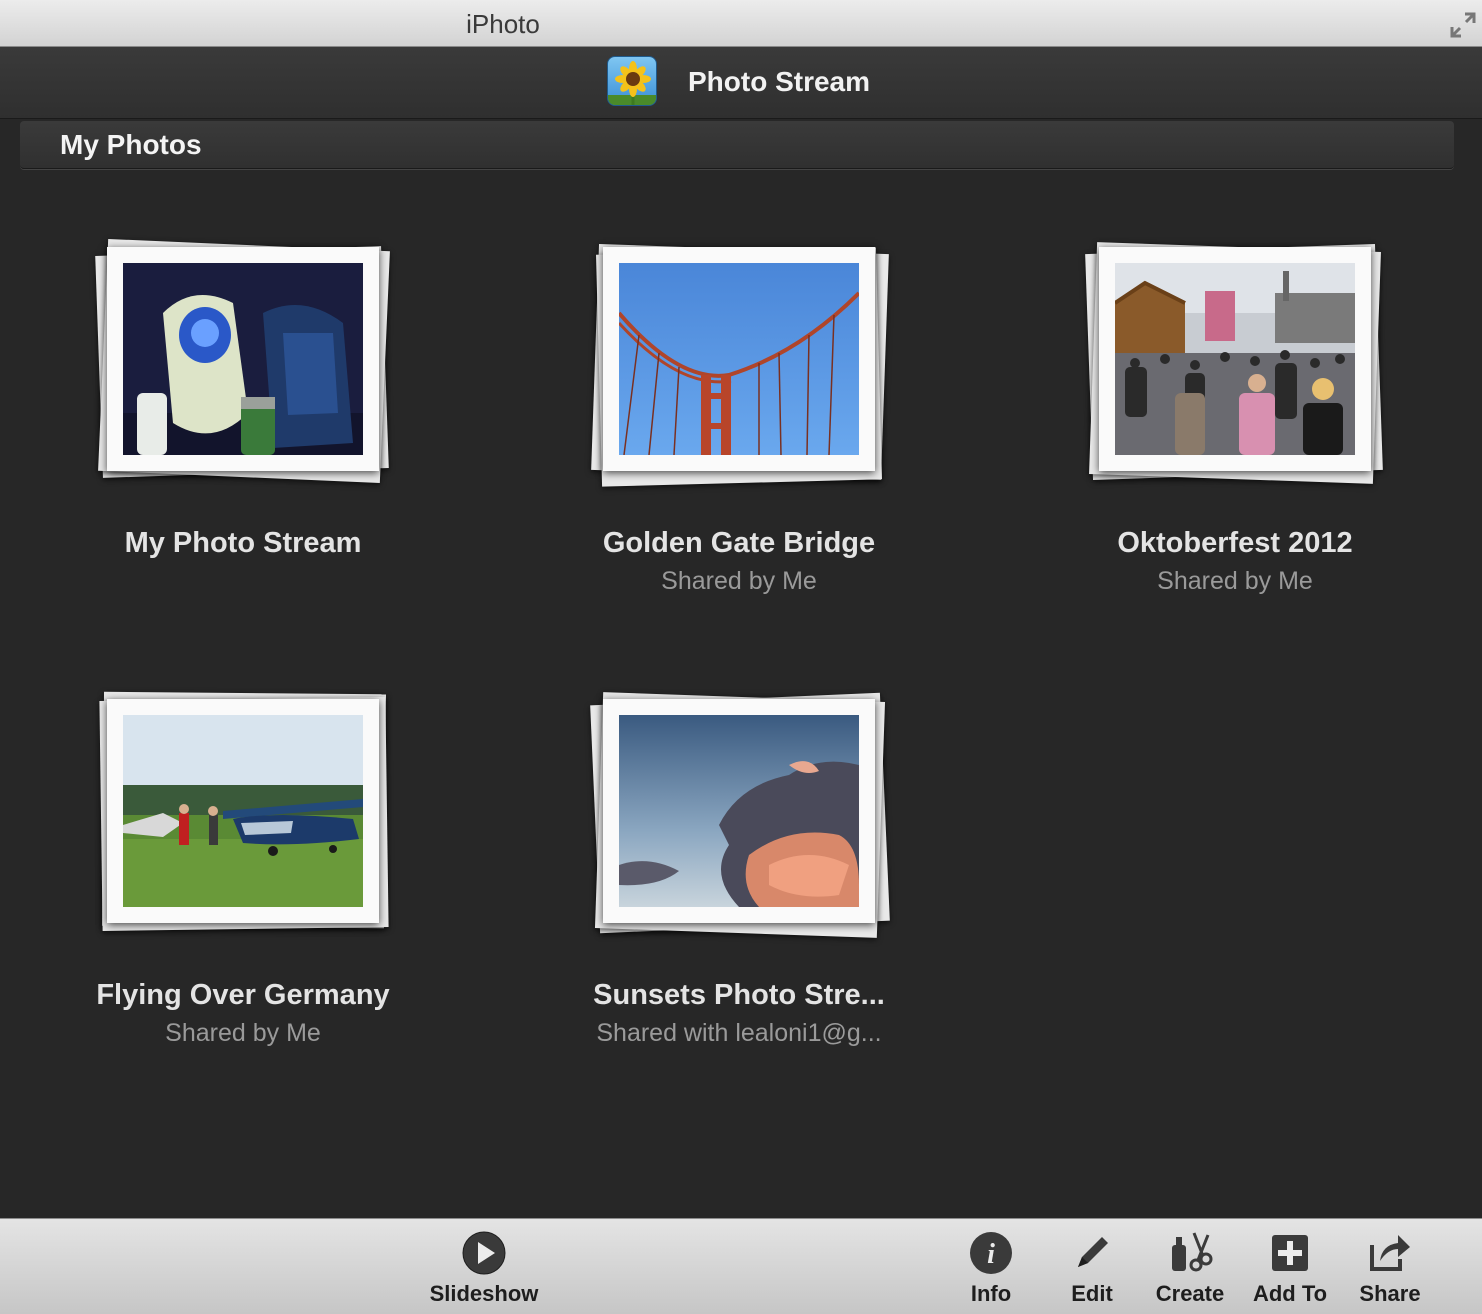 The height and width of the screenshot is (1314, 1482). What do you see at coordinates (243, 543) in the screenshot?
I see `album-title: My Photo Stream` at bounding box center [243, 543].